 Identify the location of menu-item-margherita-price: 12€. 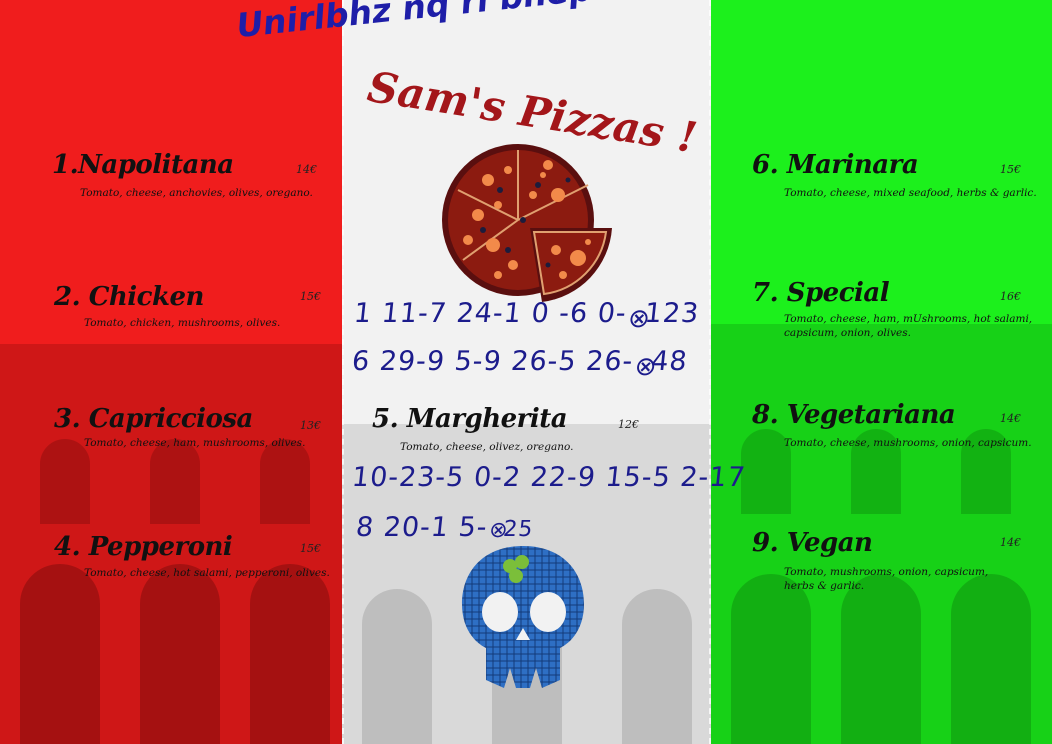
(628, 424).